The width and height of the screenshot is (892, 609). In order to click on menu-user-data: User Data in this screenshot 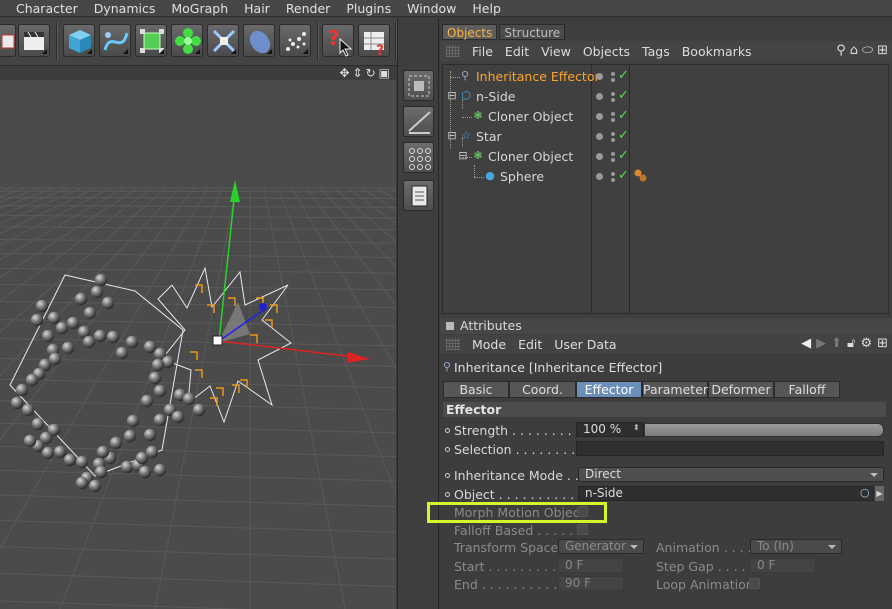, I will do `click(585, 344)`.